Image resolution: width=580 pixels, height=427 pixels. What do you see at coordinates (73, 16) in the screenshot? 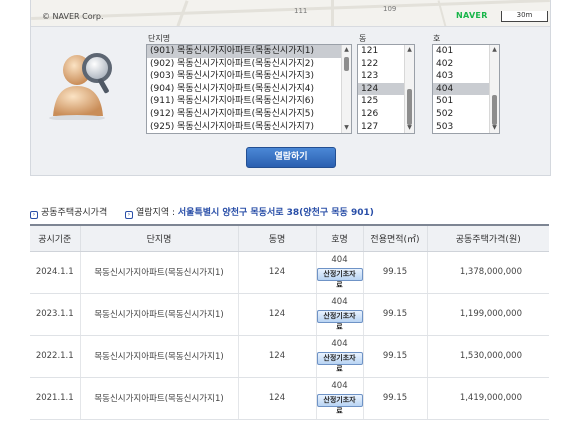
I see `map-copyright: © NAVER Corp.` at bounding box center [73, 16].